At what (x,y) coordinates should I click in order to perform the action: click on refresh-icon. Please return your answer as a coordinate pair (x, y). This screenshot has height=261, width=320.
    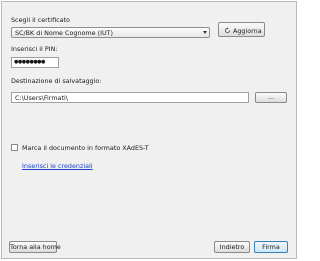
    Looking at the image, I should click on (227, 30).